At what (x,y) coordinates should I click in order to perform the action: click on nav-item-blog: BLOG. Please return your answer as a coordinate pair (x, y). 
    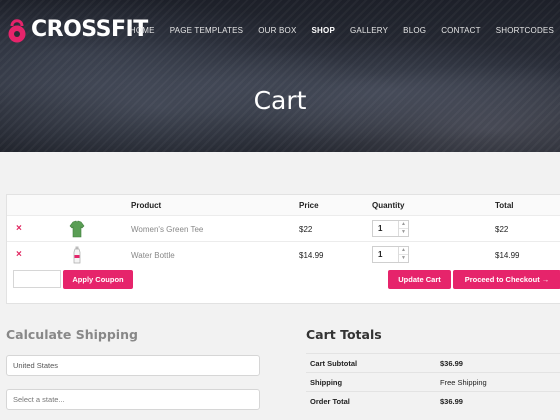
    Looking at the image, I should click on (414, 30).